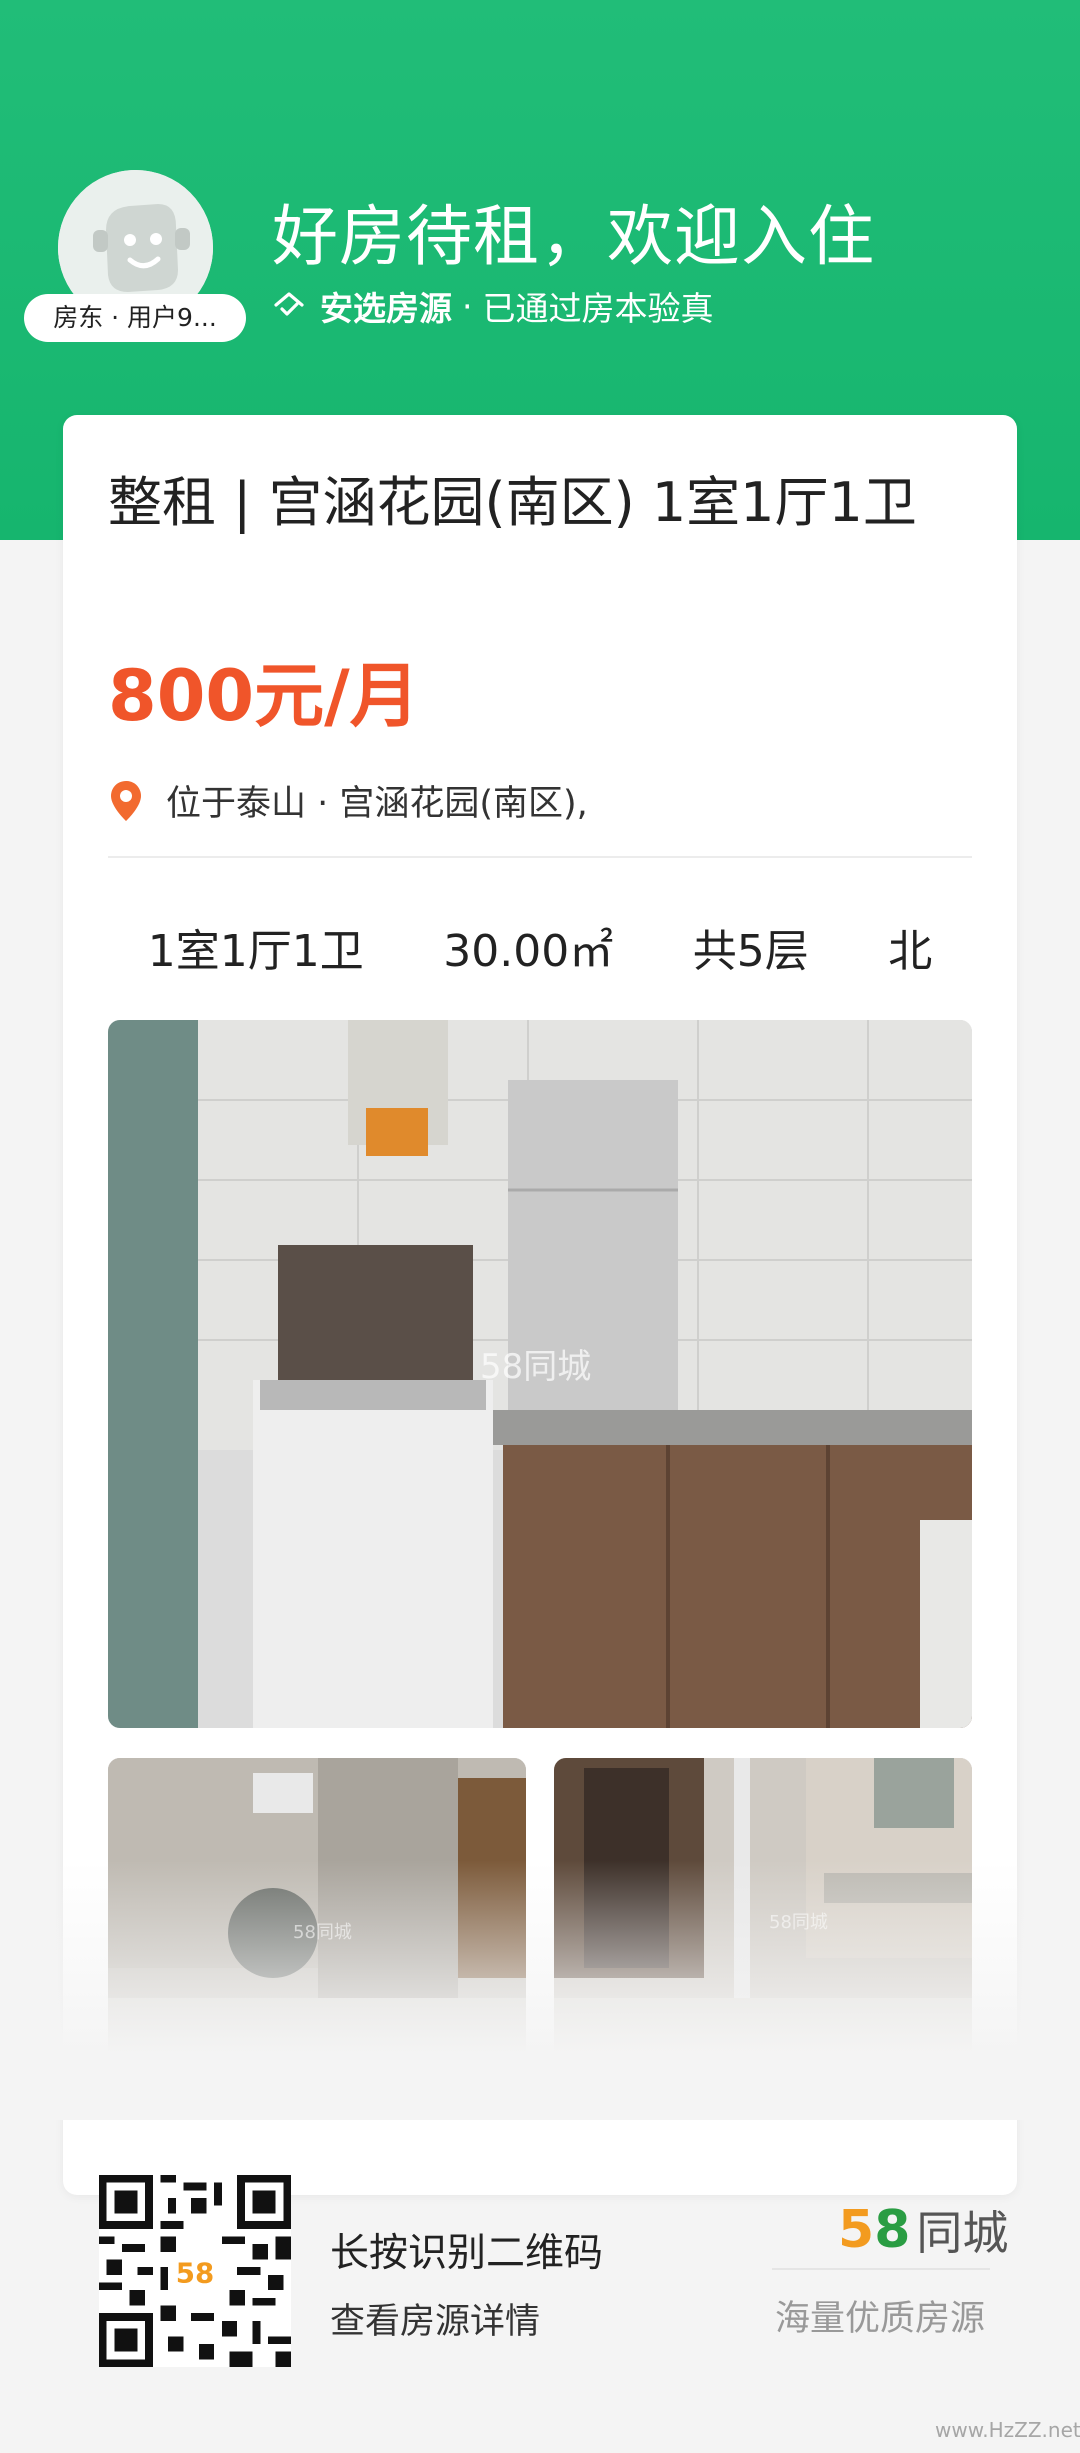  I want to click on divider, so click(540, 857).